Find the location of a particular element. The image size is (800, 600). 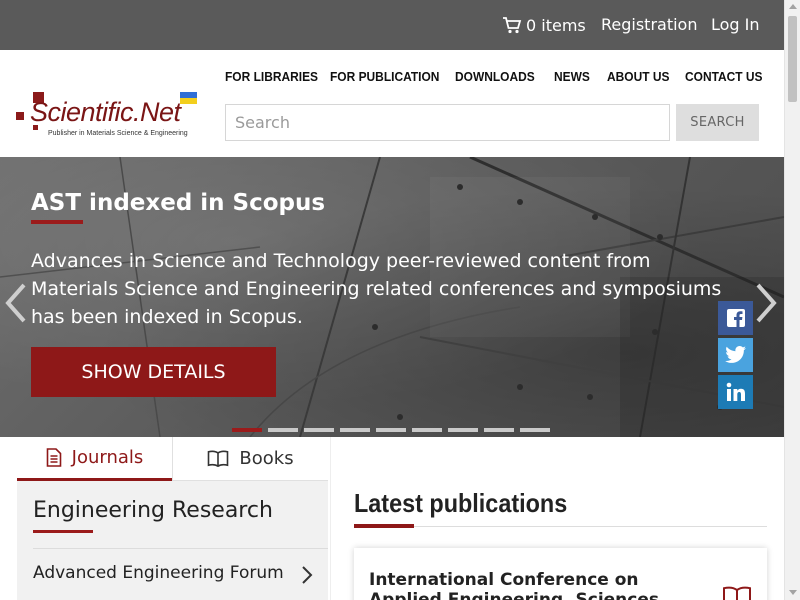

list-item: Advanced Engineering Forum is located at coordinates (158, 573).